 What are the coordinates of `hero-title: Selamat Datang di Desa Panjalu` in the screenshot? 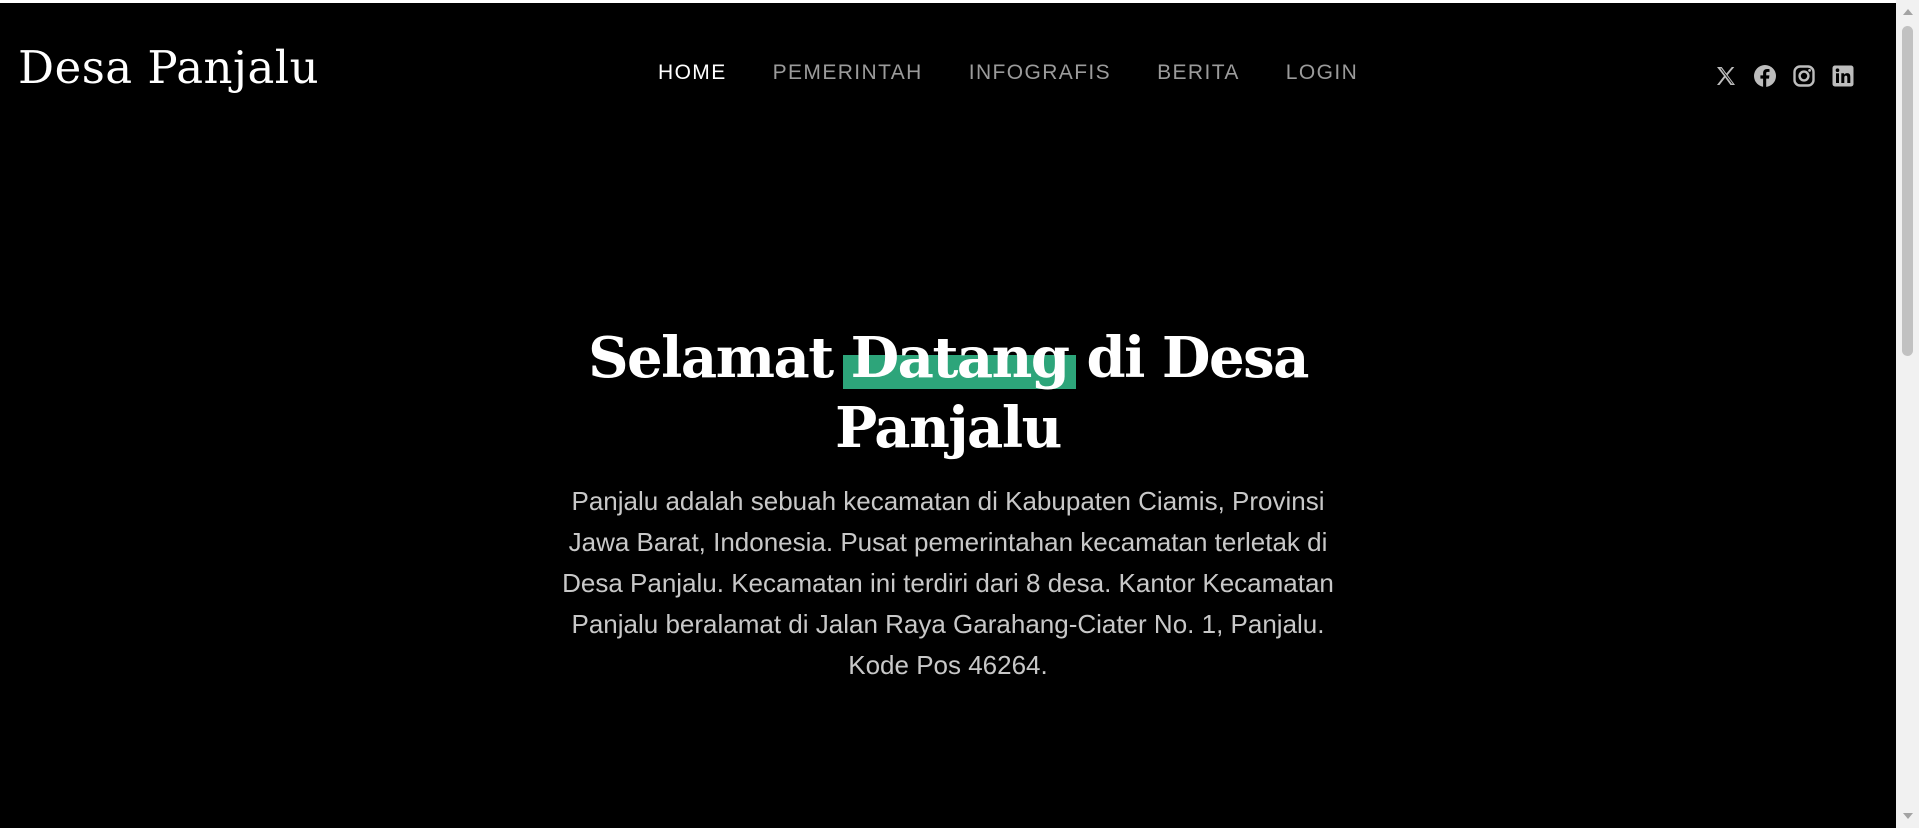 It's located at (948, 393).